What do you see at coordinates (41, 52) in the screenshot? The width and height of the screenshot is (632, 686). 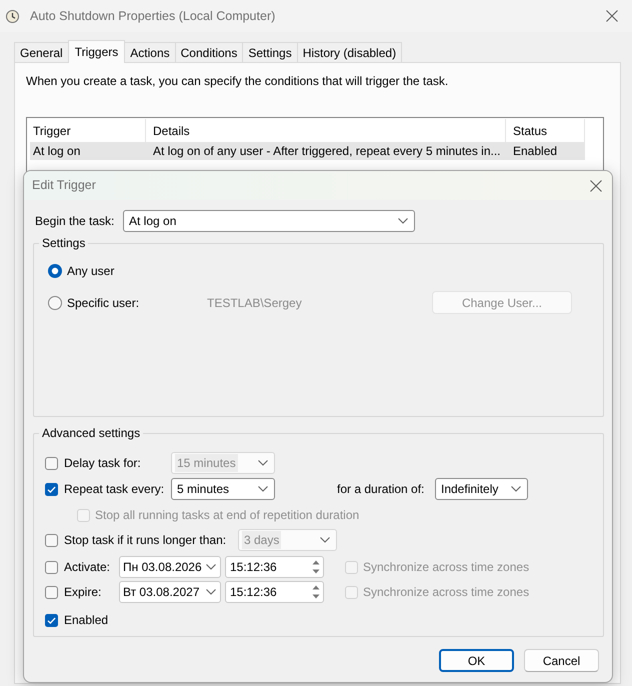 I see `tab: General` at bounding box center [41, 52].